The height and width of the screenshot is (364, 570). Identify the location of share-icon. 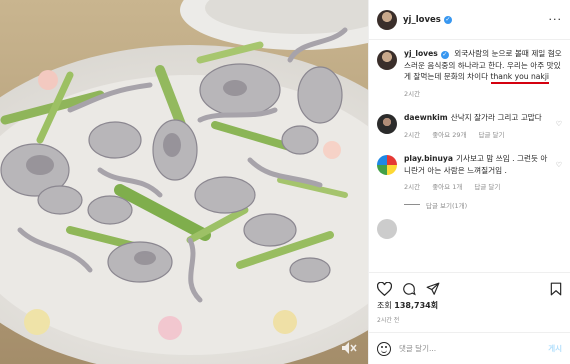
(433, 289).